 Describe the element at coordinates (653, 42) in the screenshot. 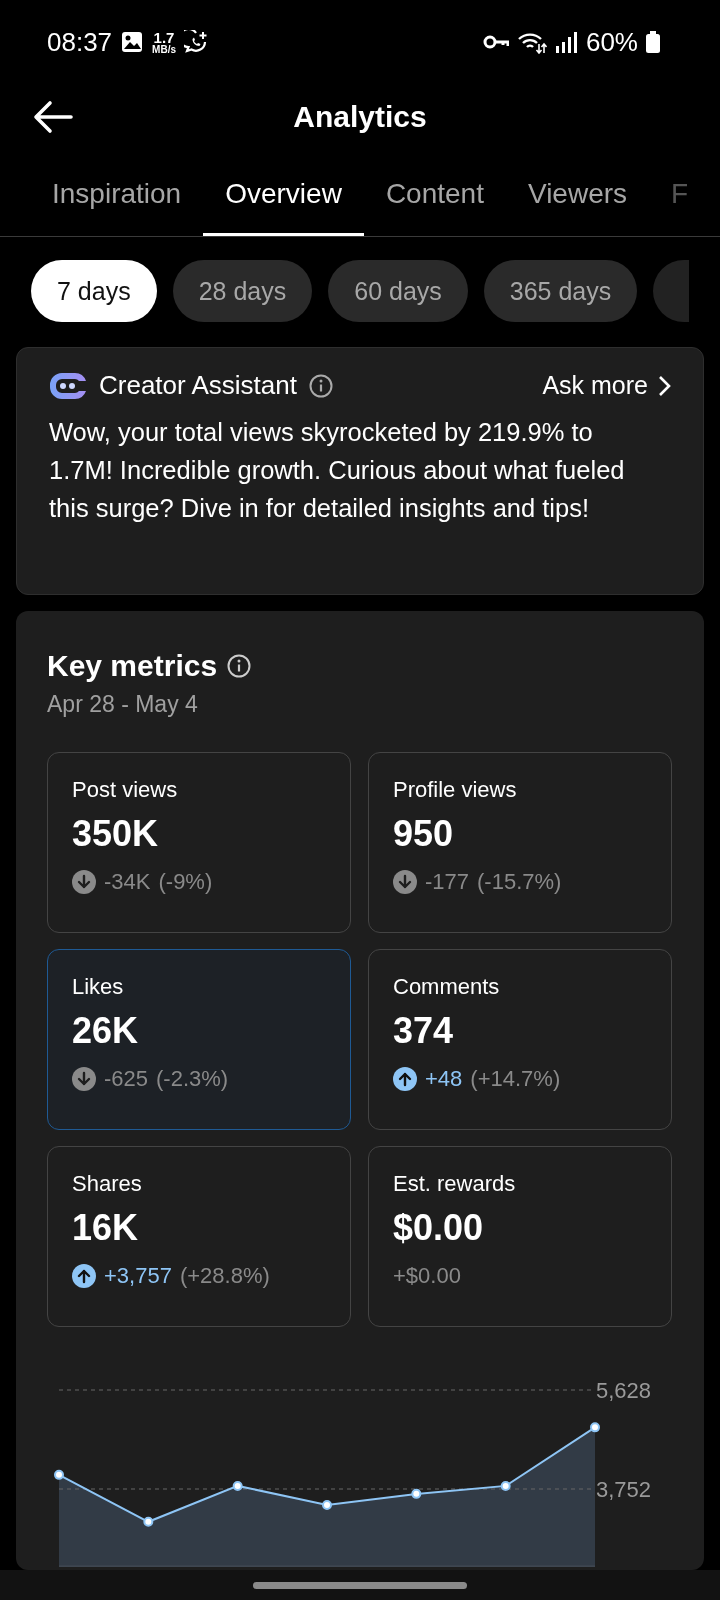

I see `battery-icon` at that location.